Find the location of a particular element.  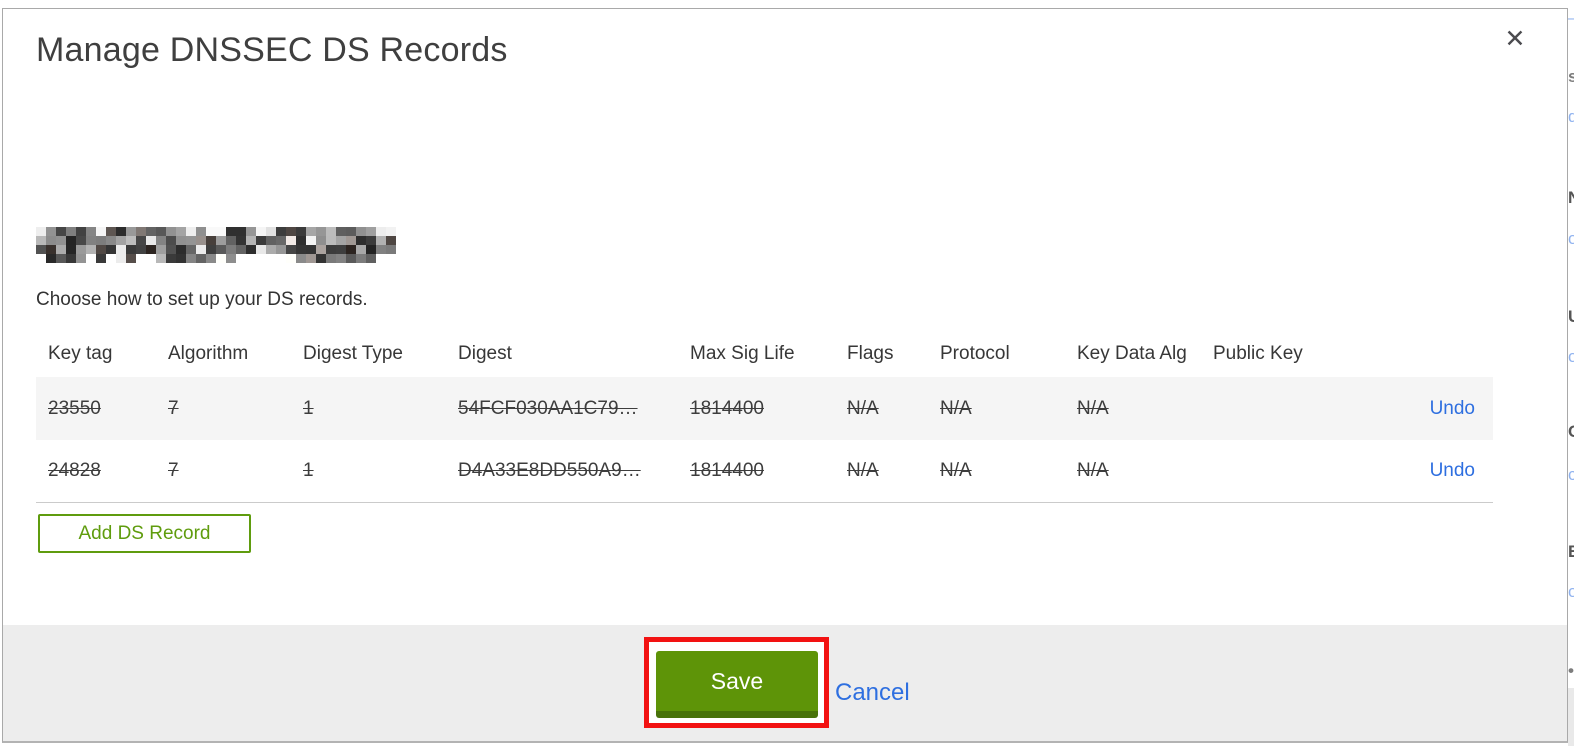

redacted-domain-name is located at coordinates (216, 245).